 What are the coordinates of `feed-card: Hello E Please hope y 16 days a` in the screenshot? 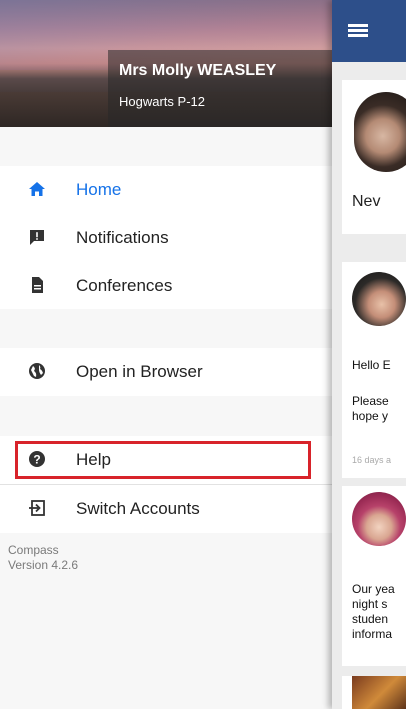 It's located at (374, 370).